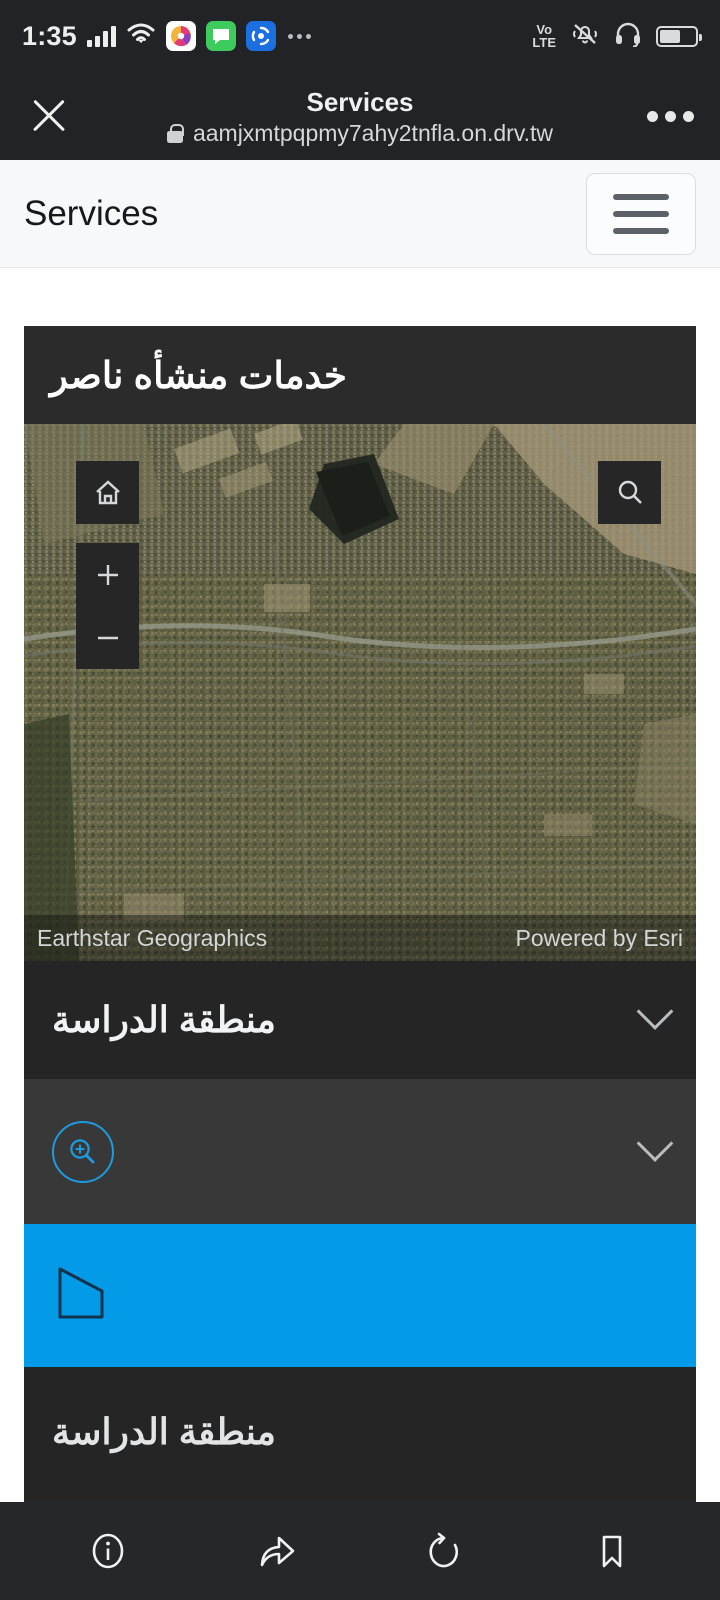 The image size is (720, 1600). I want to click on browser-url: aamjxmtpqpmy7ahy2tnfla.on.drv.tw, so click(373, 132).